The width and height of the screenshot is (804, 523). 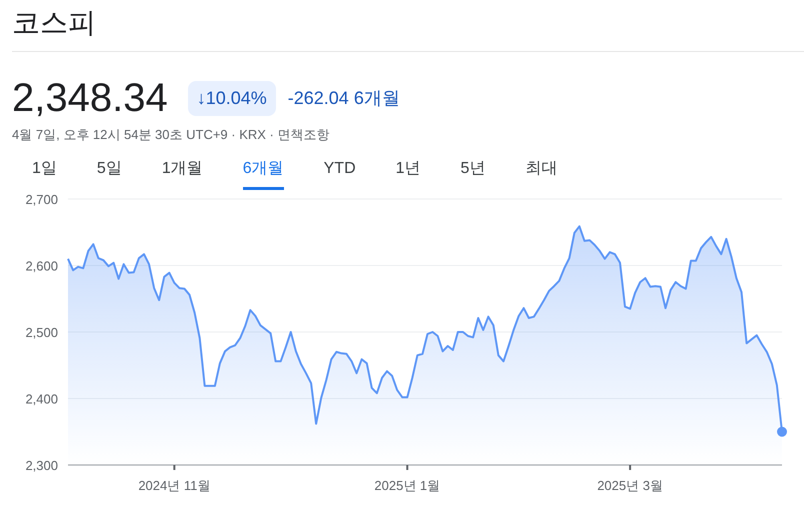 I want to click on range-tab: 1개월, so click(x=182, y=171).